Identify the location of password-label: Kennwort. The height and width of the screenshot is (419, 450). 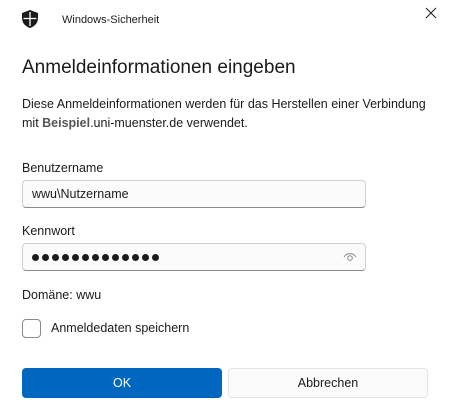
(48, 231).